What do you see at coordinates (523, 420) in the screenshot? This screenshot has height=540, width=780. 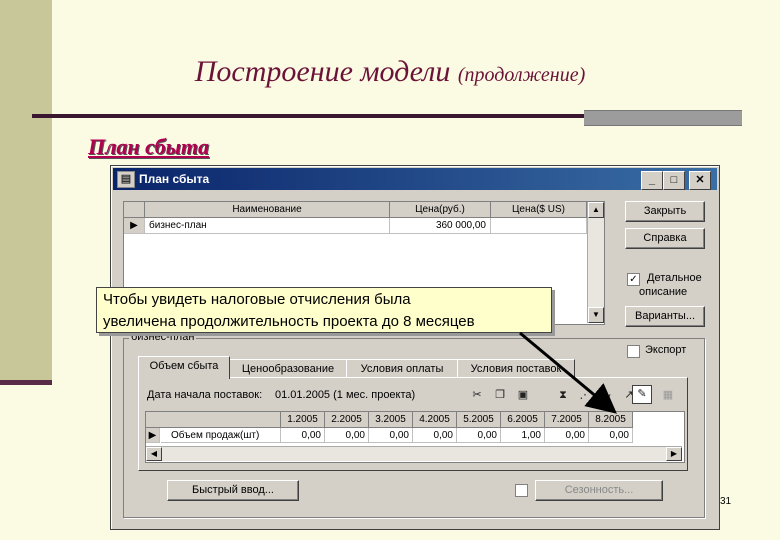 I see `month-header: 6.2005` at bounding box center [523, 420].